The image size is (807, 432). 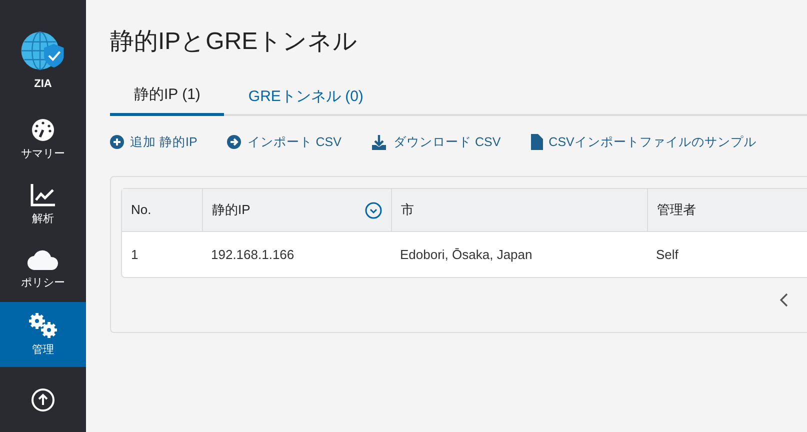 What do you see at coordinates (466, 255) in the screenshot?
I see `table-cell-text: Edobori, Ōsaka, Japan` at bounding box center [466, 255].